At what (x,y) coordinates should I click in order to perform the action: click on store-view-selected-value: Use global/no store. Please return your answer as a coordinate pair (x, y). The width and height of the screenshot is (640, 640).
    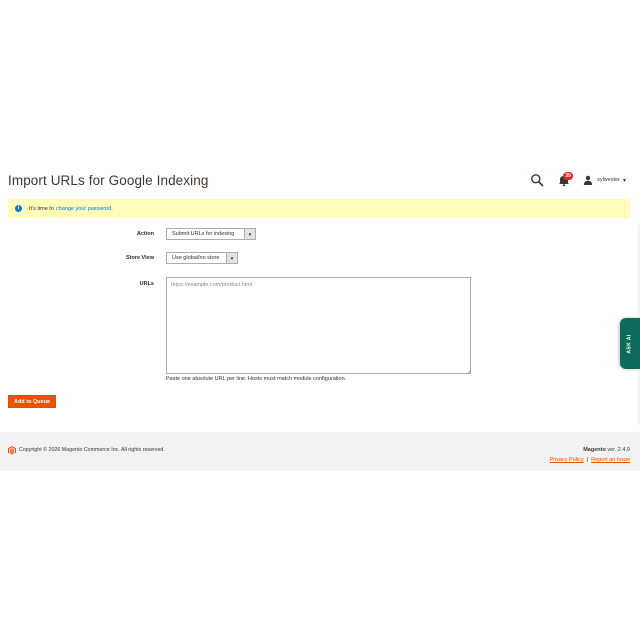
    Looking at the image, I should click on (196, 258).